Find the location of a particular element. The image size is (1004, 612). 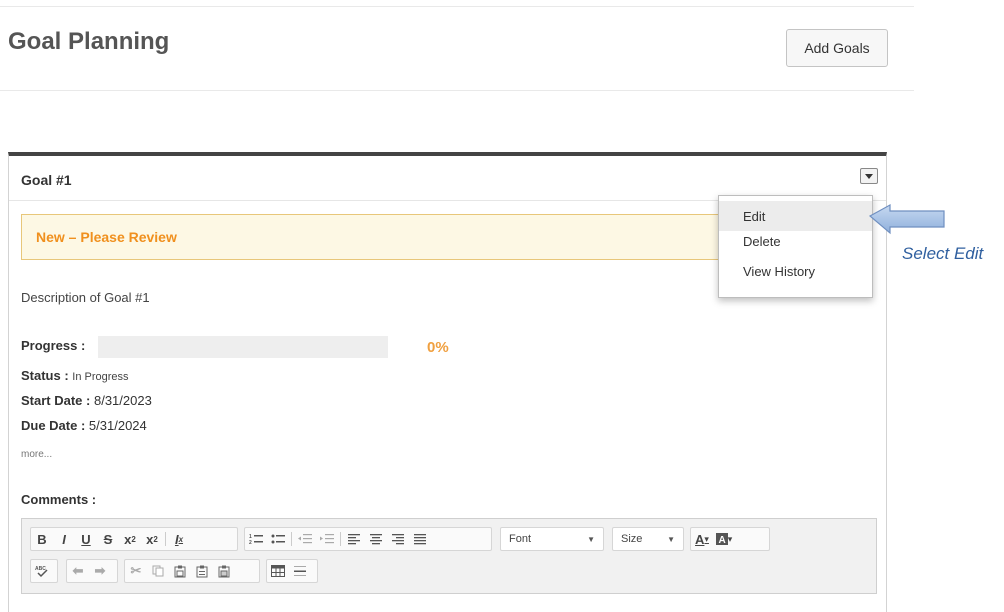

callout-arrow-icon is located at coordinates (906, 219).